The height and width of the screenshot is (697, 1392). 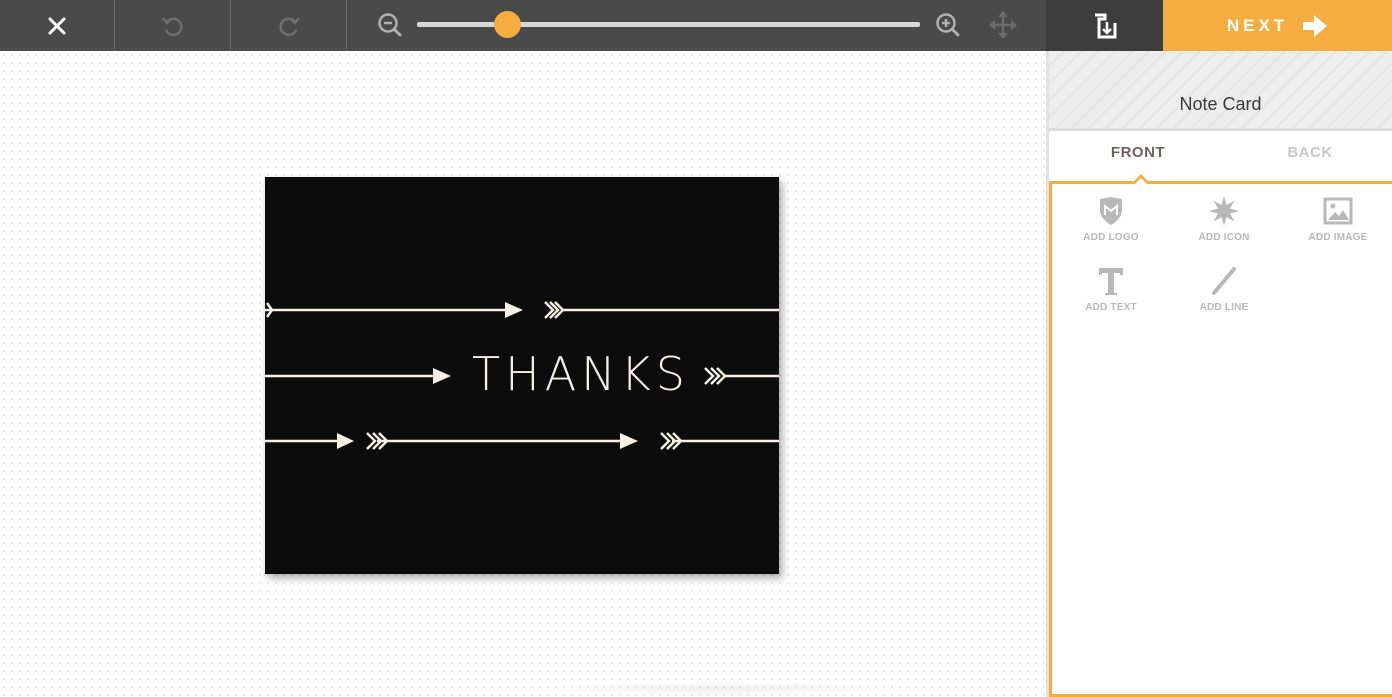 I want to click on logo-shield-icon, so click(x=1111, y=211).